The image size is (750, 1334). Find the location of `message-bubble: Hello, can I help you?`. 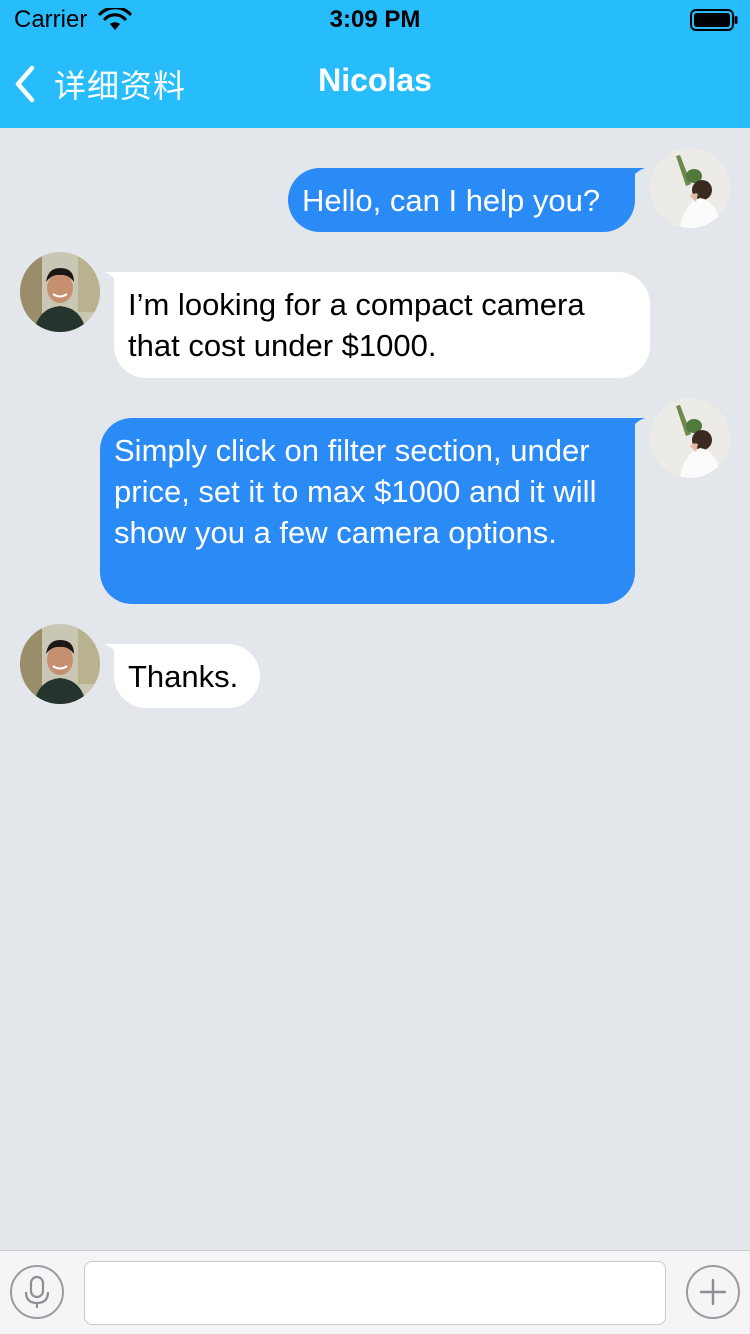

message-bubble: Hello, can I help you? is located at coordinates (466, 200).